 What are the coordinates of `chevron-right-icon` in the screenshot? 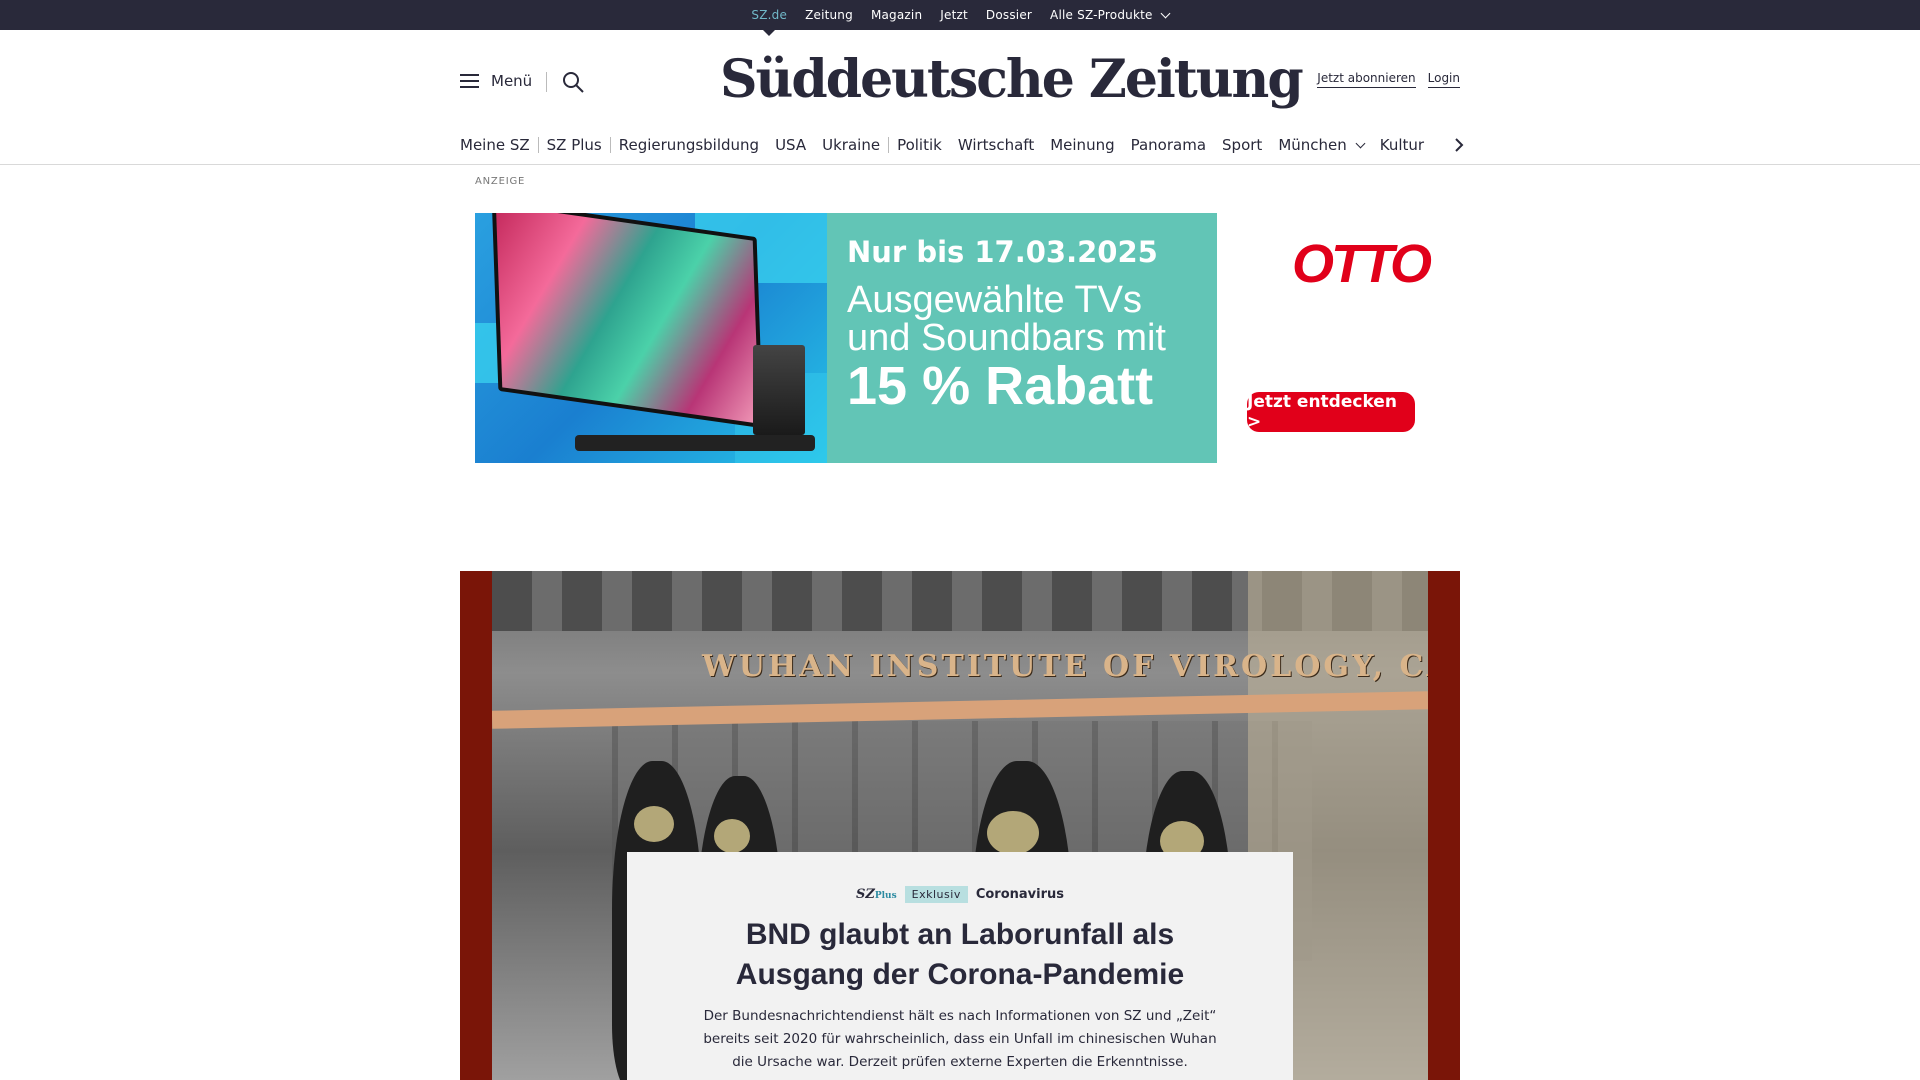 It's located at (1459, 145).